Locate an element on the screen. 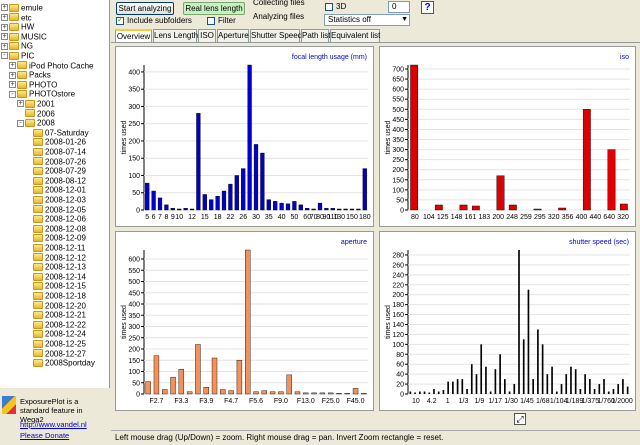 The width and height of the screenshot is (640, 445). include-subfolders-checkbox: Include subfolders is located at coordinates (154, 20).